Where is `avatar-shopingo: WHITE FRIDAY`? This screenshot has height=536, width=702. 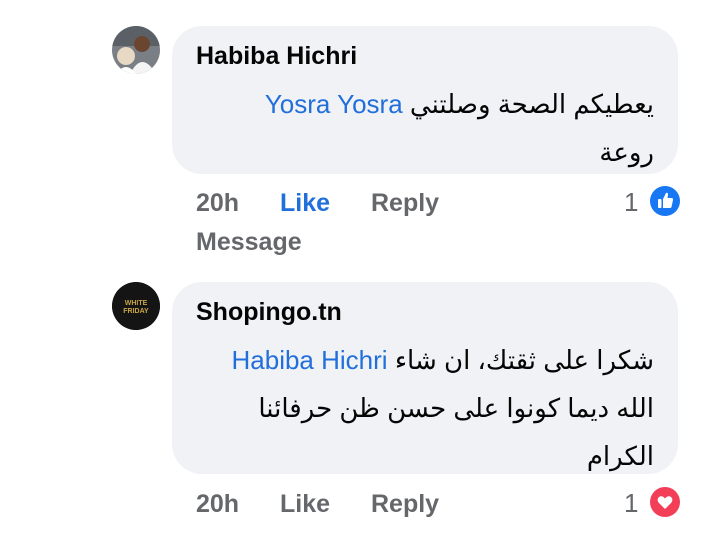 avatar-shopingo: WHITE FRIDAY is located at coordinates (136, 306).